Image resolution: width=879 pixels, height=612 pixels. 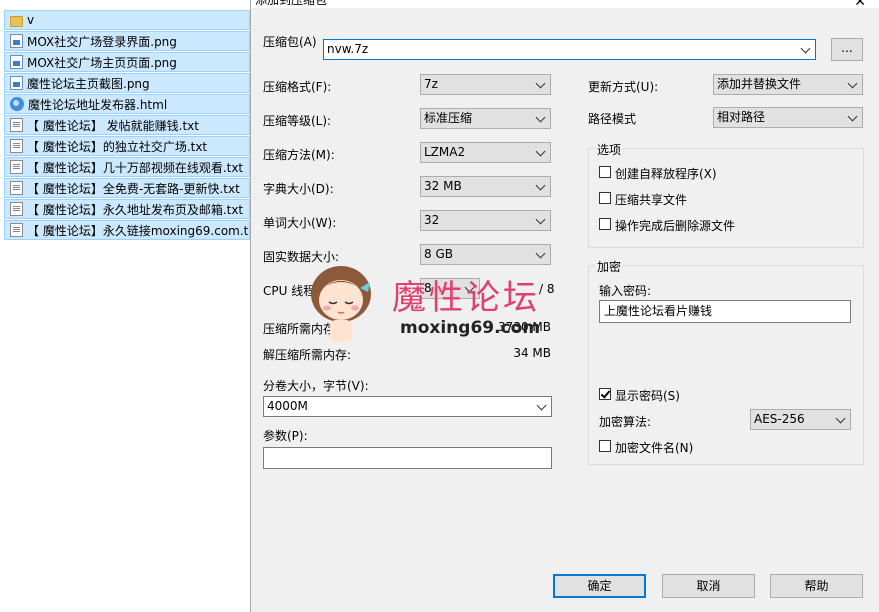 I want to click on update-label: 更新方式(U):, so click(x=623, y=87).